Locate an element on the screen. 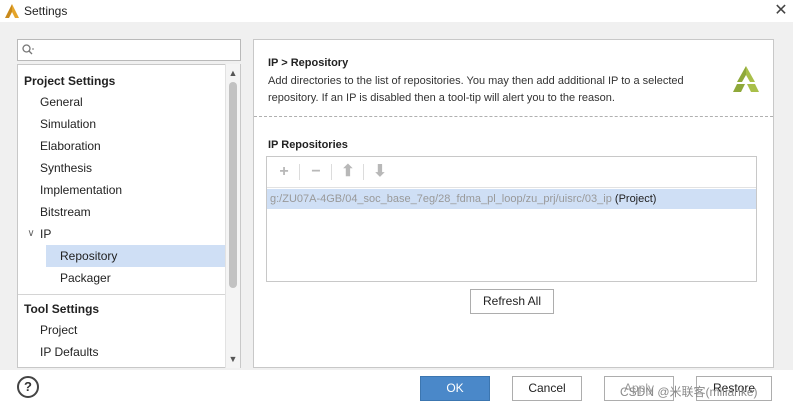 This screenshot has height=404, width=793. scroll-up-icon: ▲ is located at coordinates (233, 73).